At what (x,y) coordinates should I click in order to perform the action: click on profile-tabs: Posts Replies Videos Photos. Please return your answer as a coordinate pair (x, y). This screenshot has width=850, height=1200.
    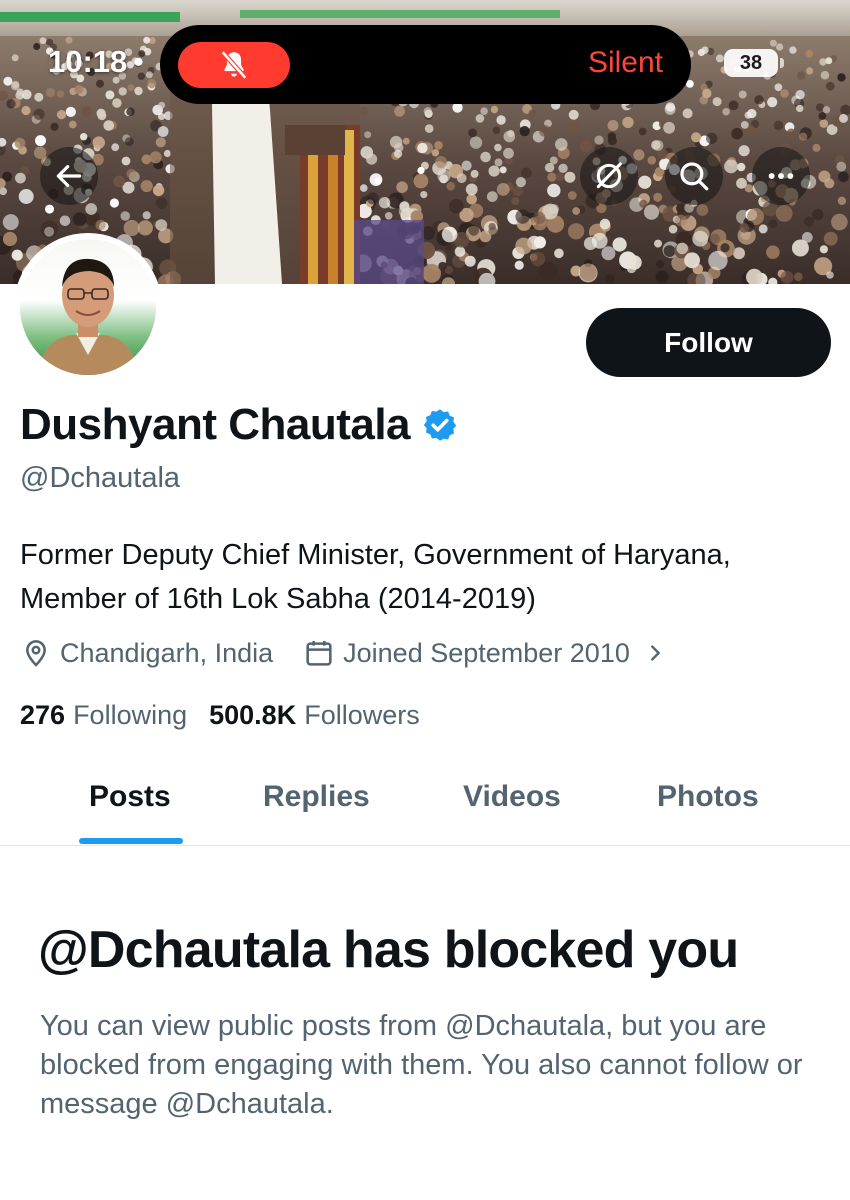
    Looking at the image, I should click on (425, 803).